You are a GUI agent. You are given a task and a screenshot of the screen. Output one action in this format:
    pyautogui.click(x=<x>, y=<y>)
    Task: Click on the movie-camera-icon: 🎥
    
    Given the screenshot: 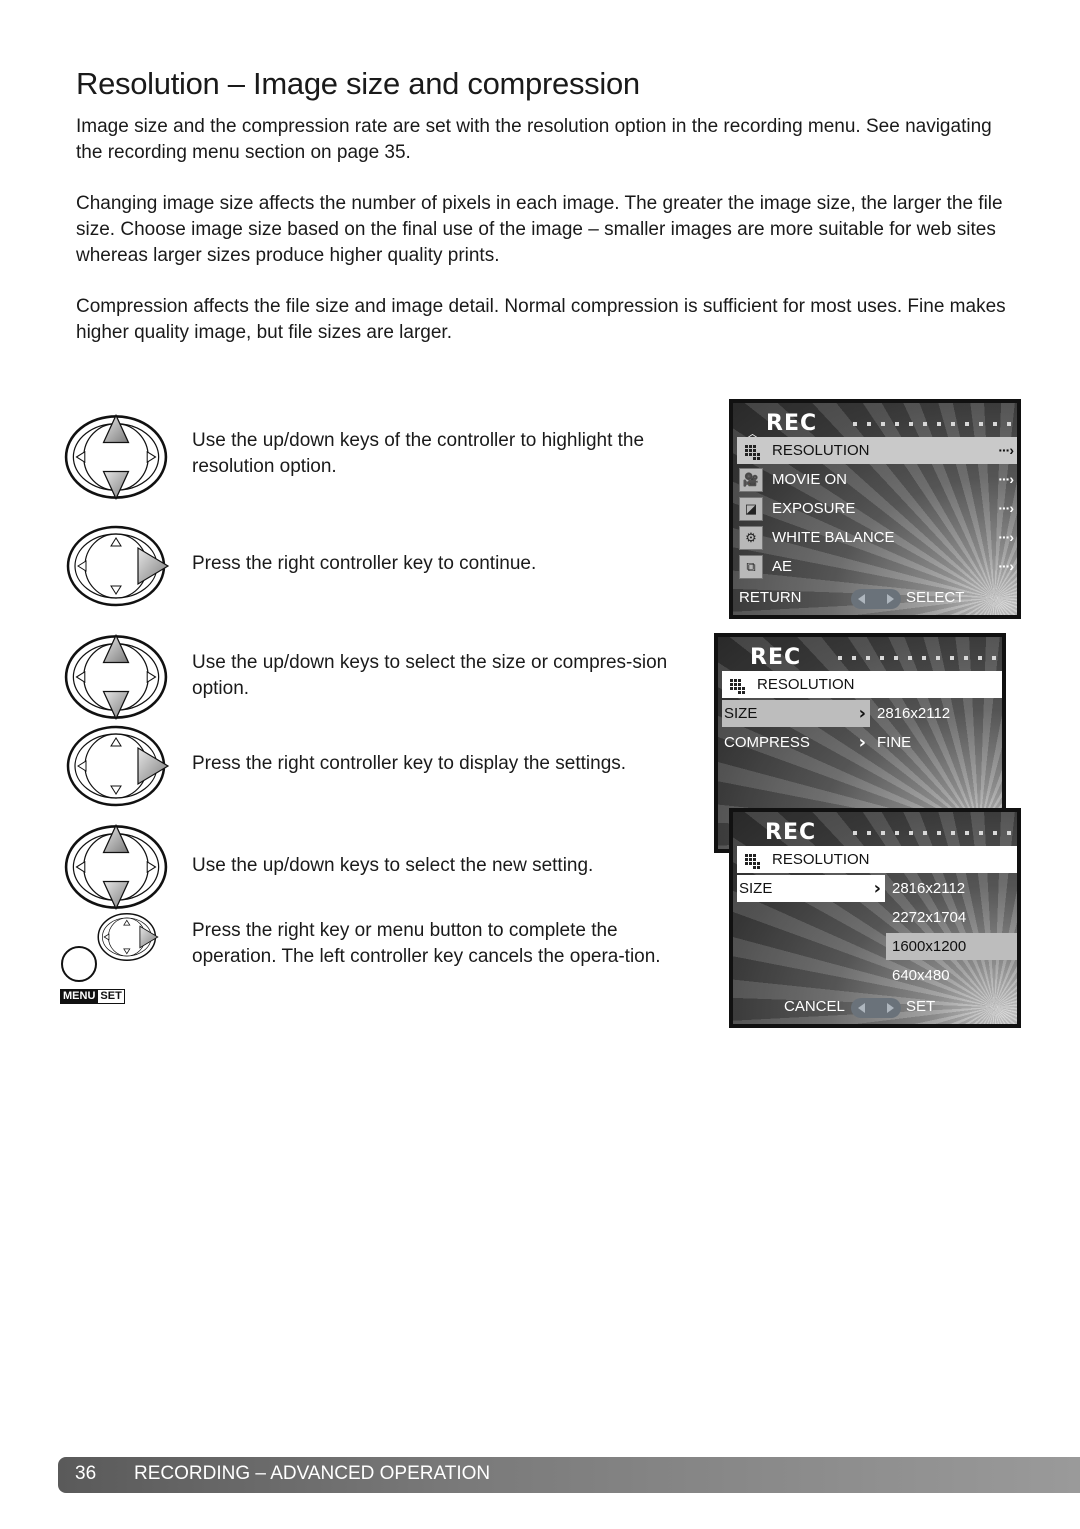 What is the action you would take?
    pyautogui.click(x=751, y=480)
    